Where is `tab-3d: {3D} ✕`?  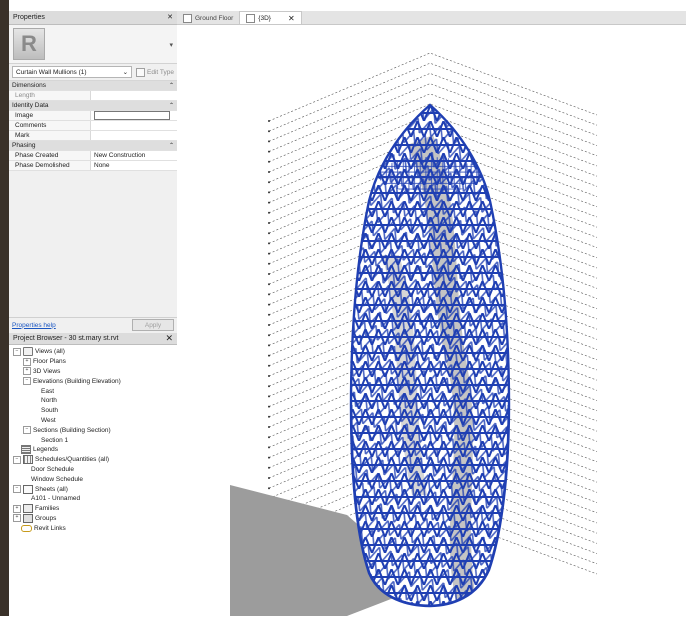
tab-3d: {3D} ✕ is located at coordinates (270, 17).